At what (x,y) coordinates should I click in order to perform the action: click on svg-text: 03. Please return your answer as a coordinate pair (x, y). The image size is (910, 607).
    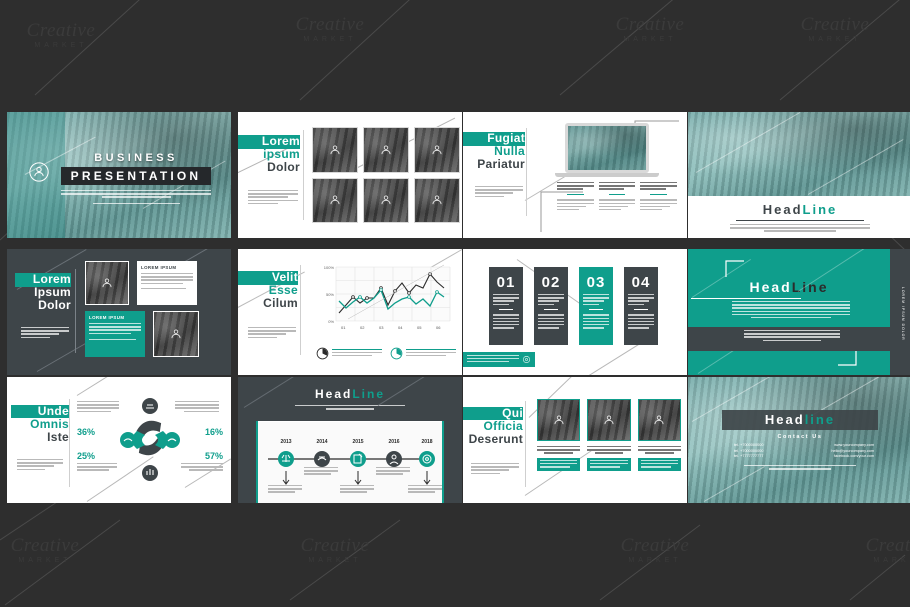
    Looking at the image, I should click on (381, 327).